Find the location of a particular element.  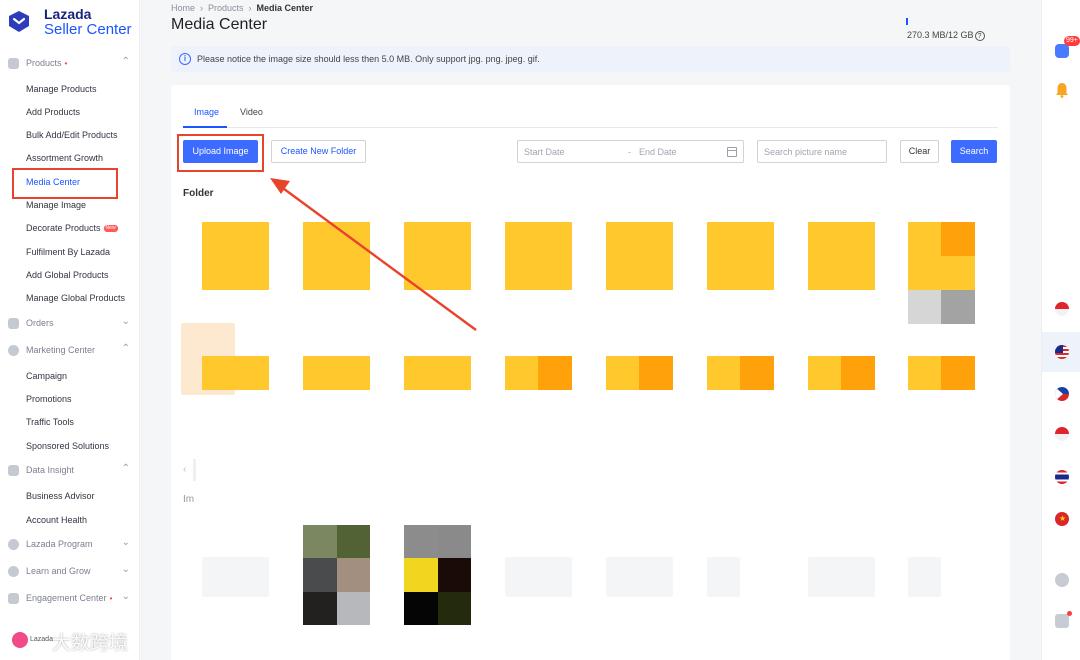

chevron-up-icon: ⌃ is located at coordinates (125, 348).